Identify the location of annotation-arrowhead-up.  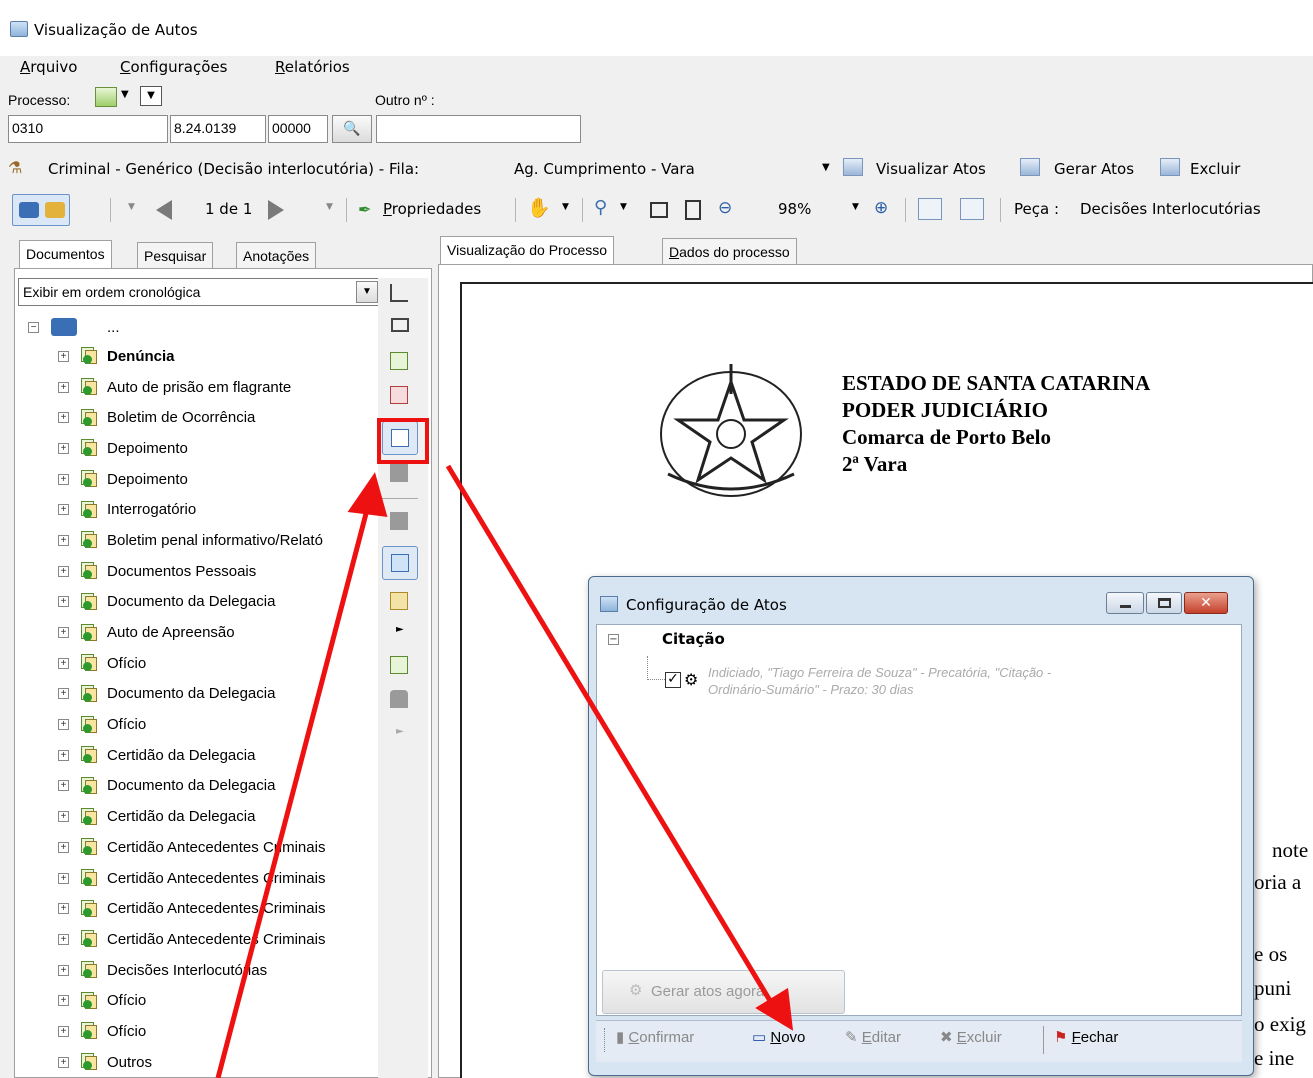
(367, 494).